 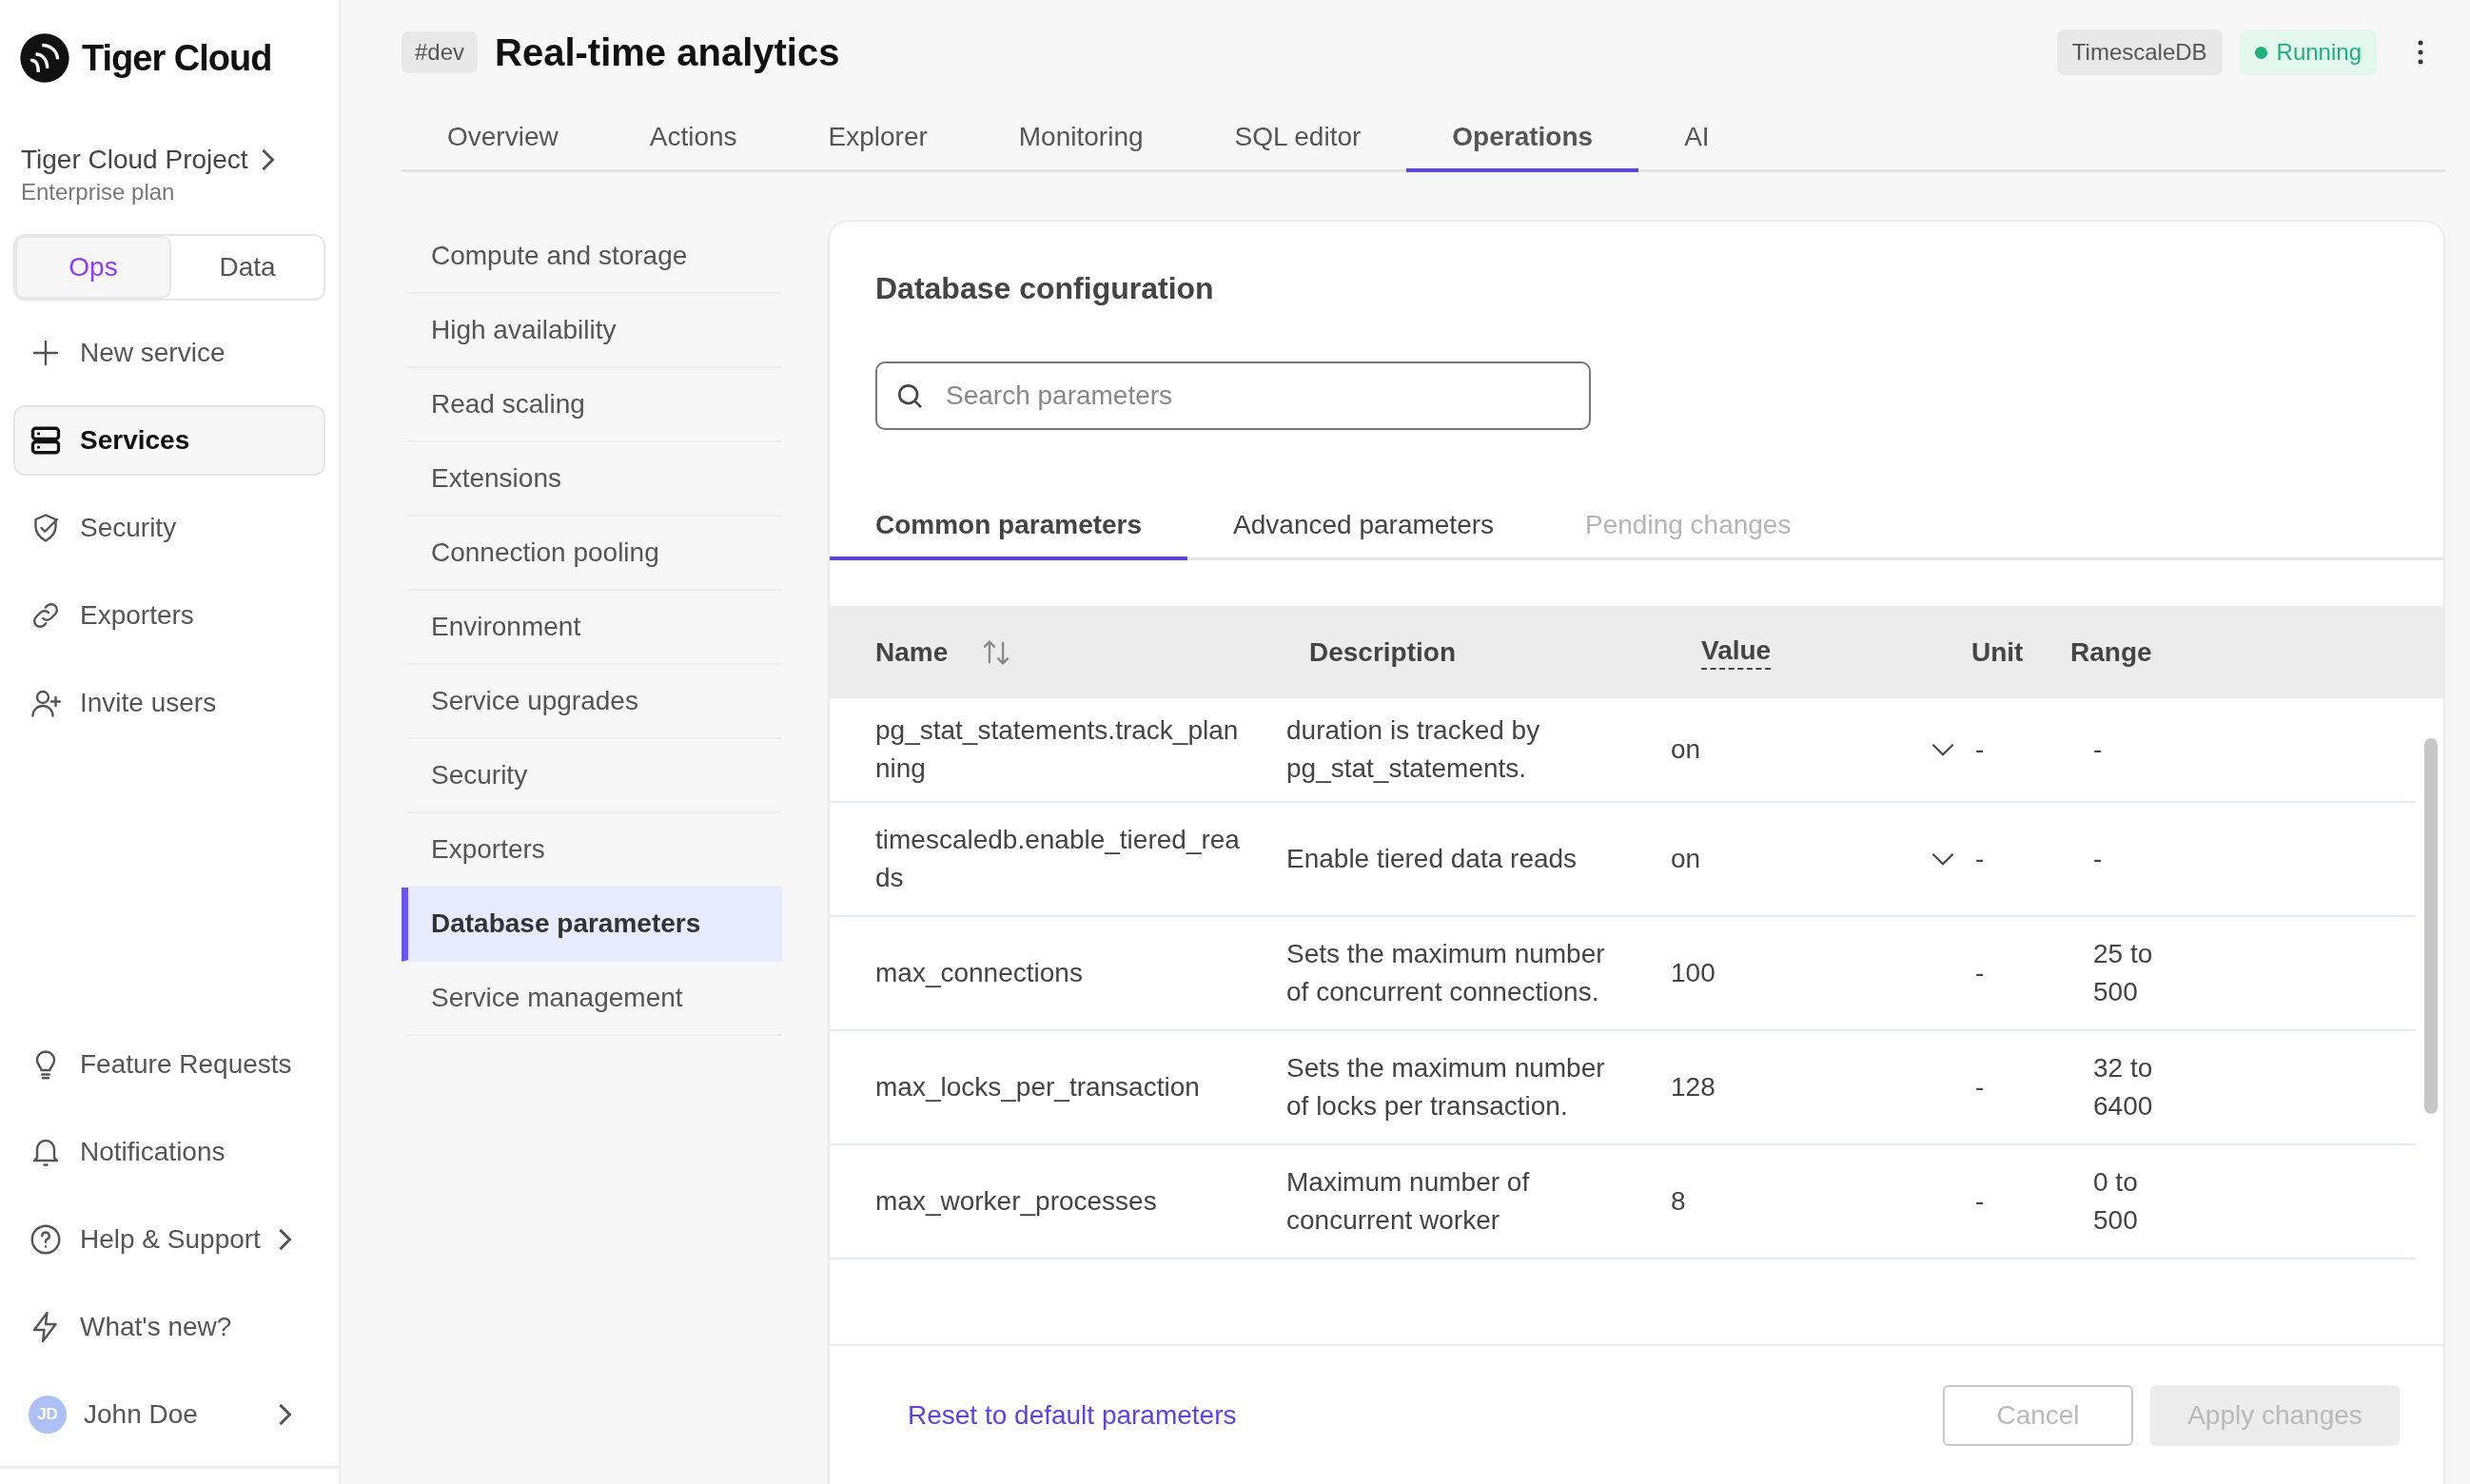 I want to click on table-cell-text: Enable tiered data reads, so click(x=1432, y=859).